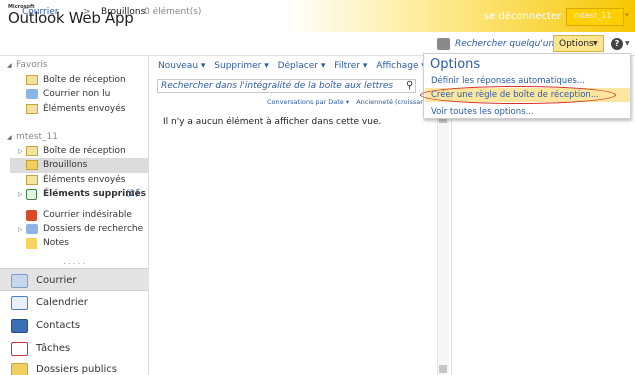 The image size is (635, 375). Describe the element at coordinates (451, 241) in the screenshot. I see `reading-pane-divider` at that location.